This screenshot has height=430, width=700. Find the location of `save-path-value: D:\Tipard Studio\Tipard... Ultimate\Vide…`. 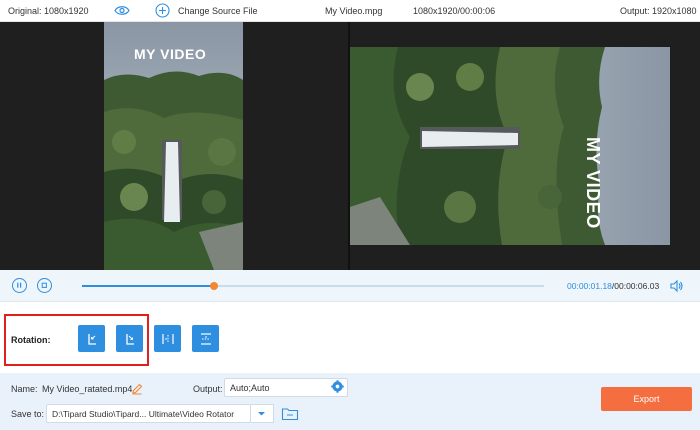

save-path-value: D:\Tipard Studio\Tipard... Ultimate\Vide… is located at coordinates (143, 414).